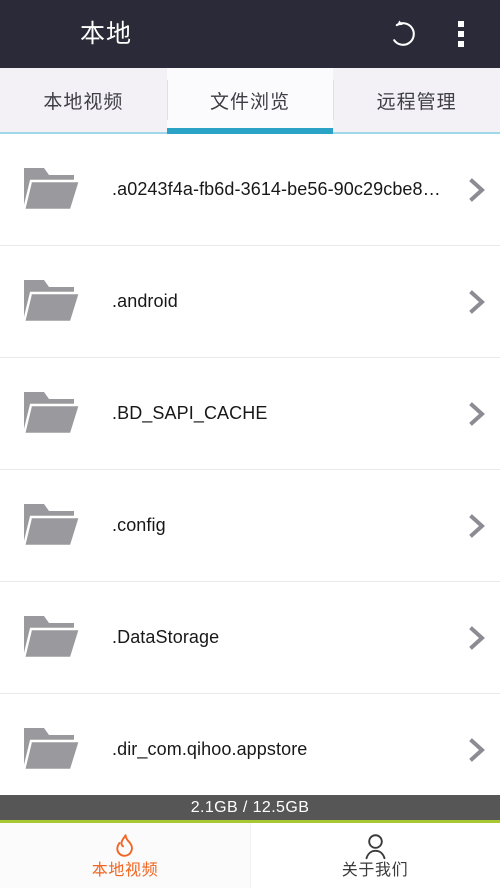 The image size is (500, 888). I want to click on tab-label: 本地视频, so click(83, 102).